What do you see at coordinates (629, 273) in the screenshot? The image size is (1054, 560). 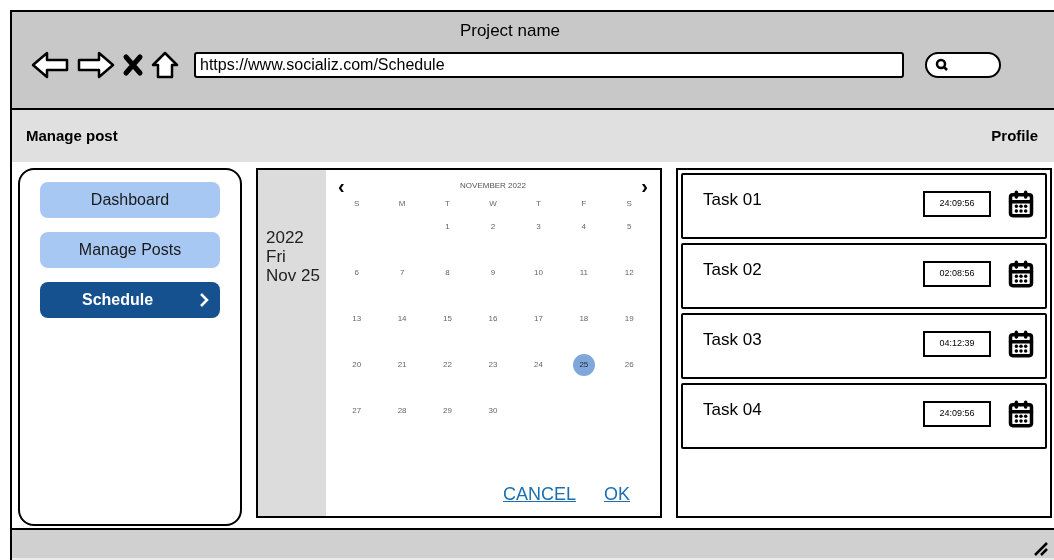 I see `calendar-day: 12` at bounding box center [629, 273].